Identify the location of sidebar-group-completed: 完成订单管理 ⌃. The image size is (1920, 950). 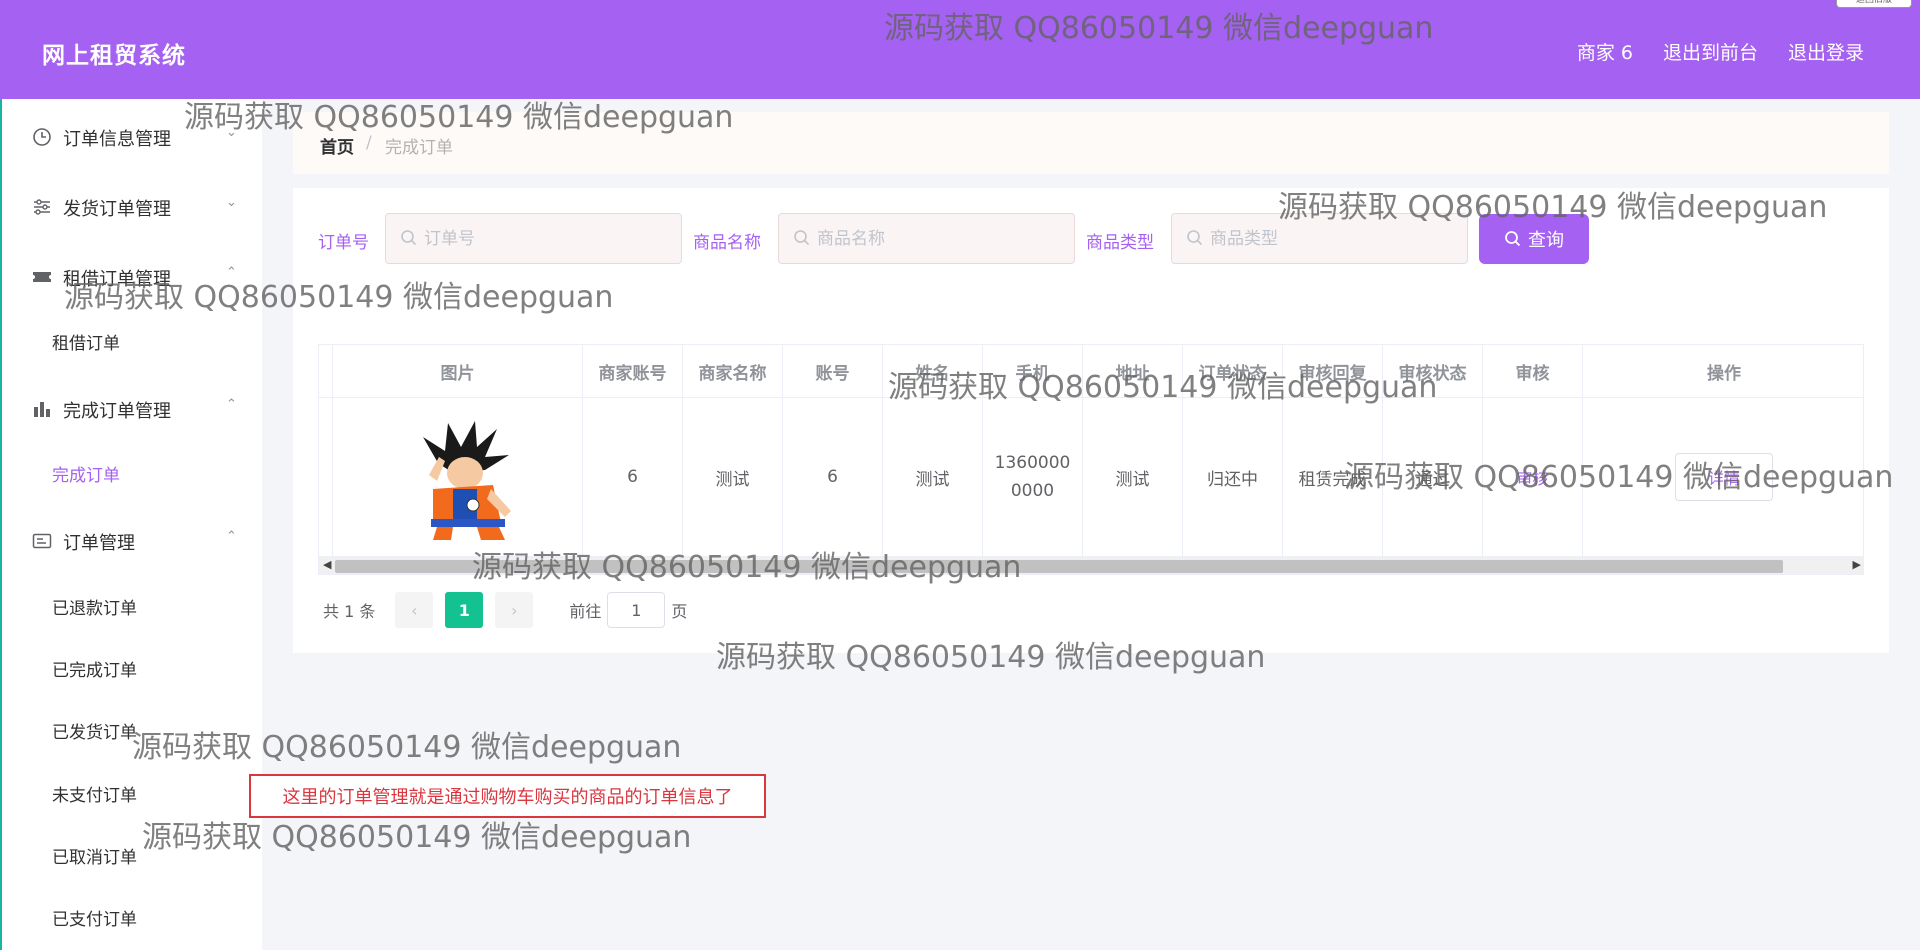
(133, 407).